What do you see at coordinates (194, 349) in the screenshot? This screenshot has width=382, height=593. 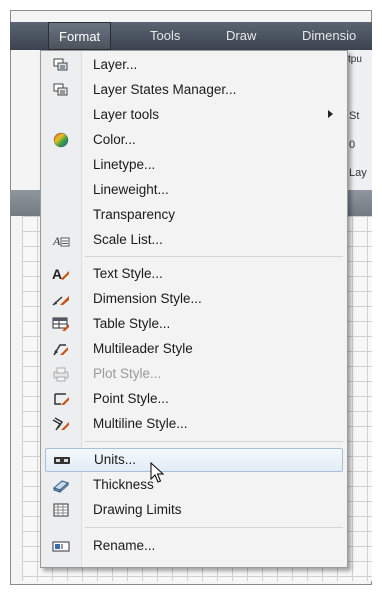 I see `menu-item-multileader-style: Multileader Style` at bounding box center [194, 349].